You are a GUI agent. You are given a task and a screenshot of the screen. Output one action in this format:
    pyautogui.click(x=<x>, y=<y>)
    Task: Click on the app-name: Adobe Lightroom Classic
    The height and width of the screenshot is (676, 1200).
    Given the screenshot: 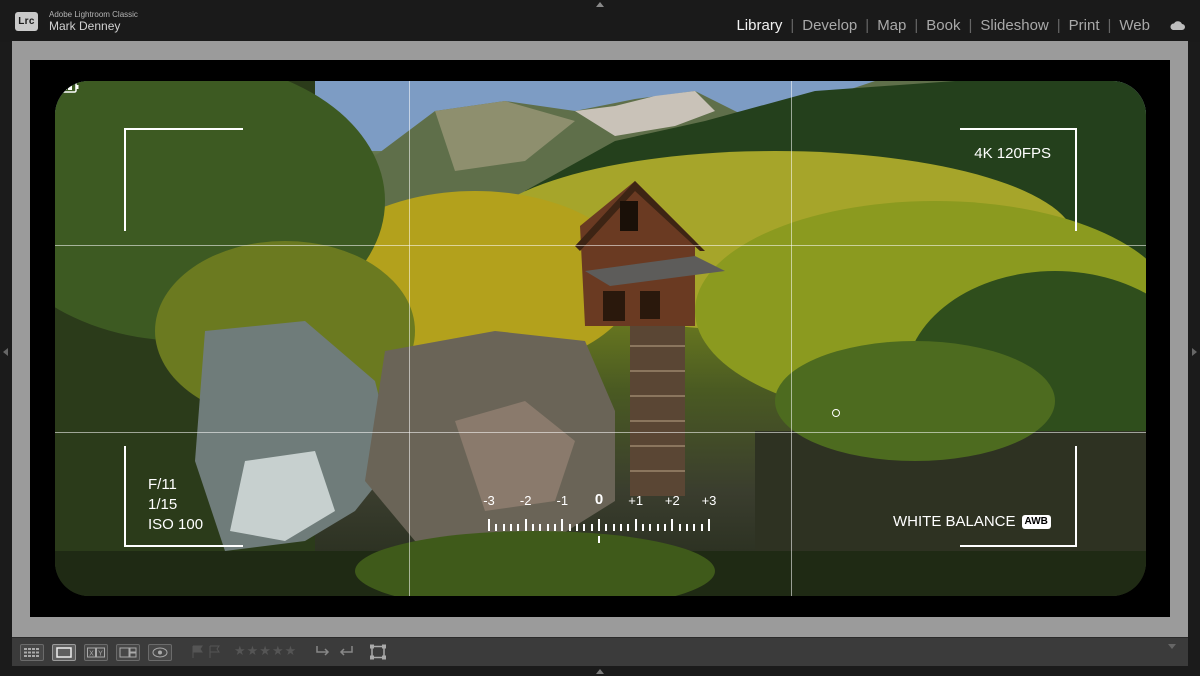 What is the action you would take?
    pyautogui.click(x=93, y=14)
    